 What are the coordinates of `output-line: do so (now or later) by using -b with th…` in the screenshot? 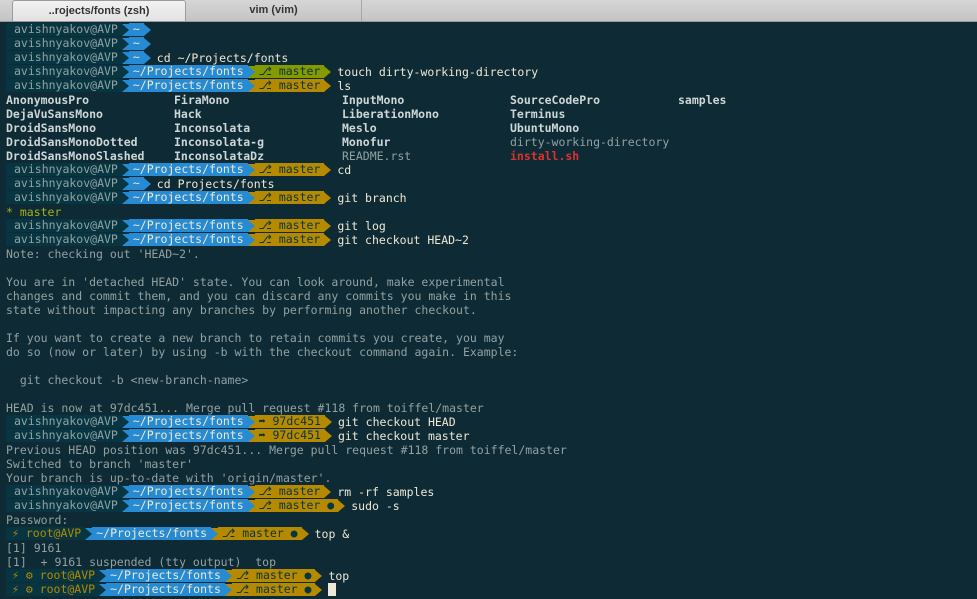 It's located at (488, 352).